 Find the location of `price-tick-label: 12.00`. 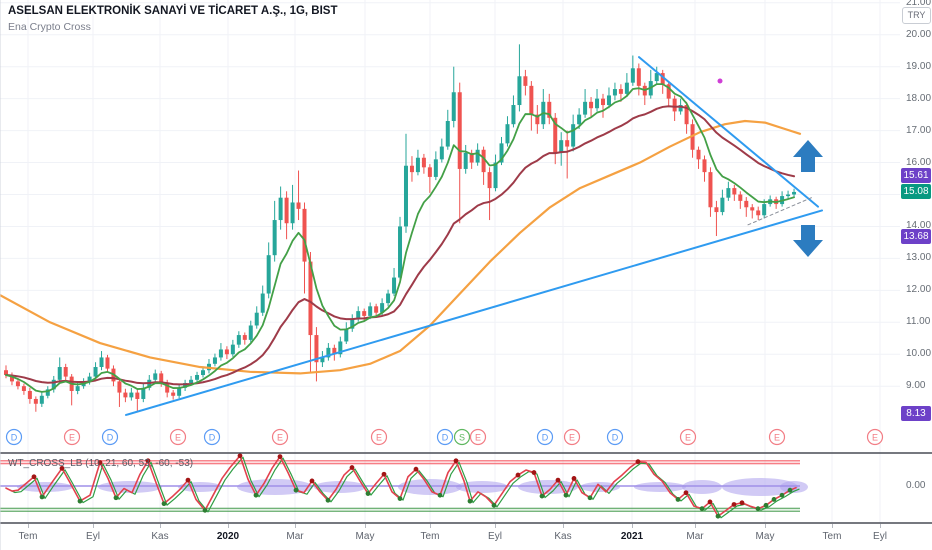

price-tick-label: 12.00 is located at coordinates (919, 290).